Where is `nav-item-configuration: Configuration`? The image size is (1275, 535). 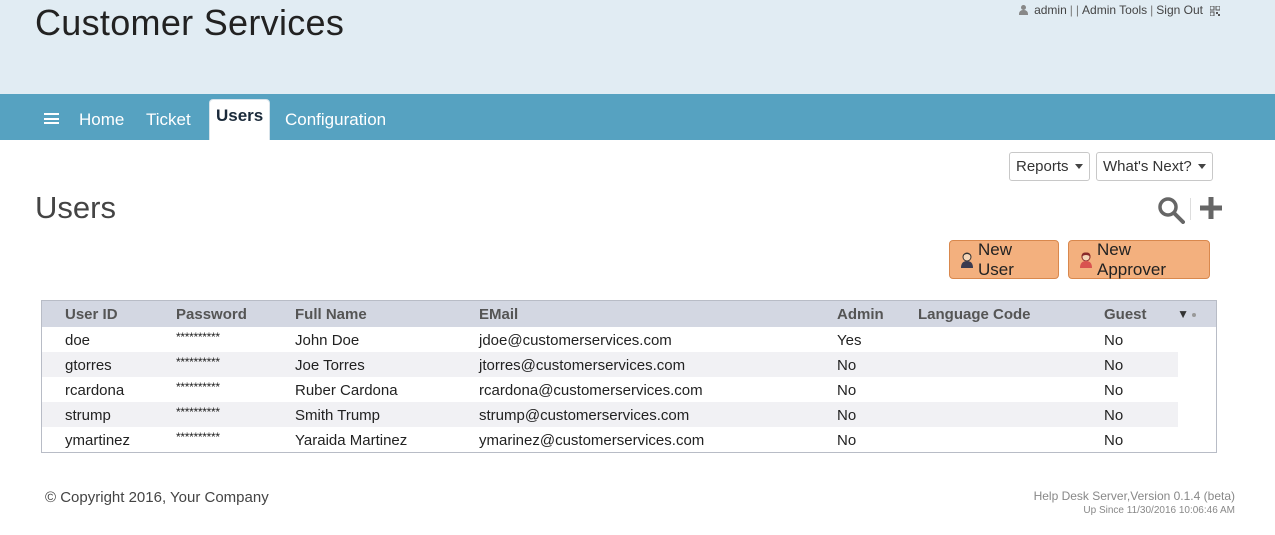 nav-item-configuration: Configuration is located at coordinates (335, 117).